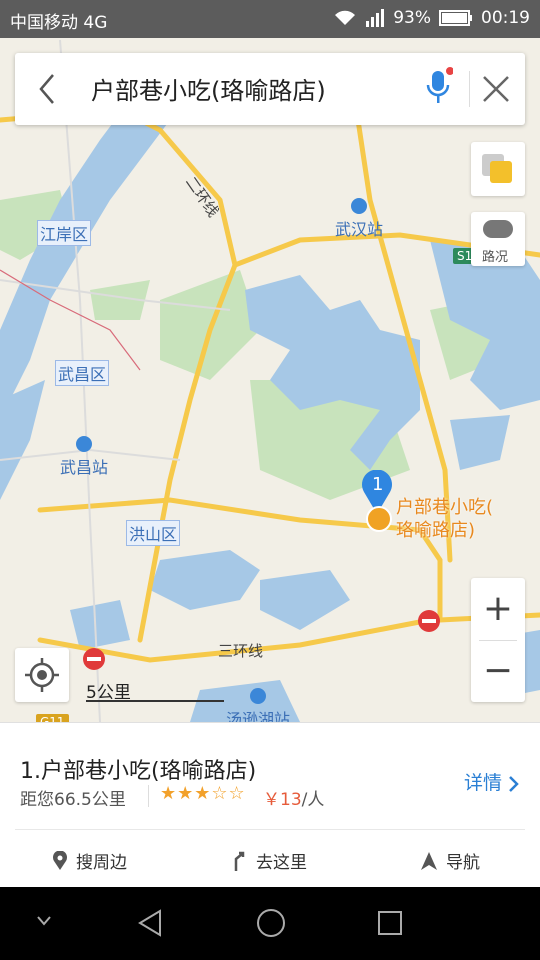 The image size is (540, 960). What do you see at coordinates (239, 861) in the screenshot?
I see `route-turn-icon` at bounding box center [239, 861].